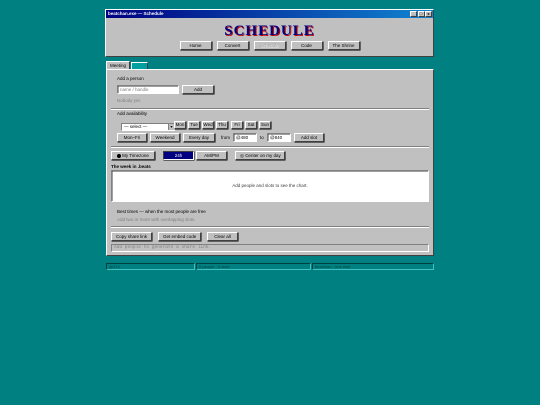 The height and width of the screenshot is (405, 540). I want to click on day-sat-button: Sat, so click(251, 125).